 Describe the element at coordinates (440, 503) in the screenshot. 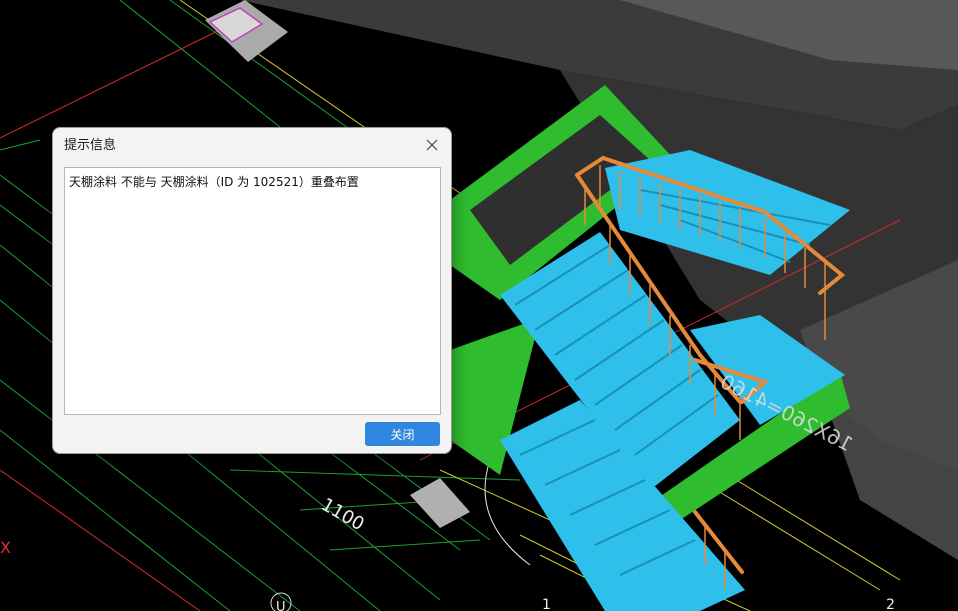

I see `column-marker-bottom` at that location.